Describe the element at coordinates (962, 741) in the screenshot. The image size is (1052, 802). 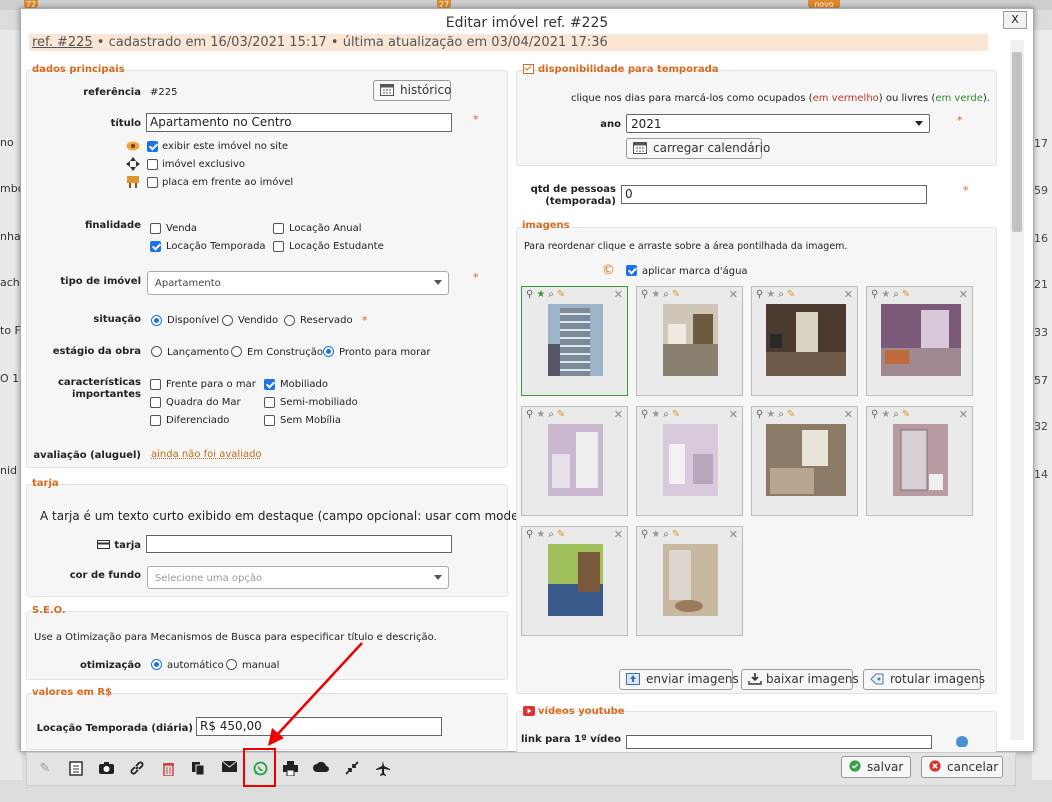
I see `info-icon` at that location.